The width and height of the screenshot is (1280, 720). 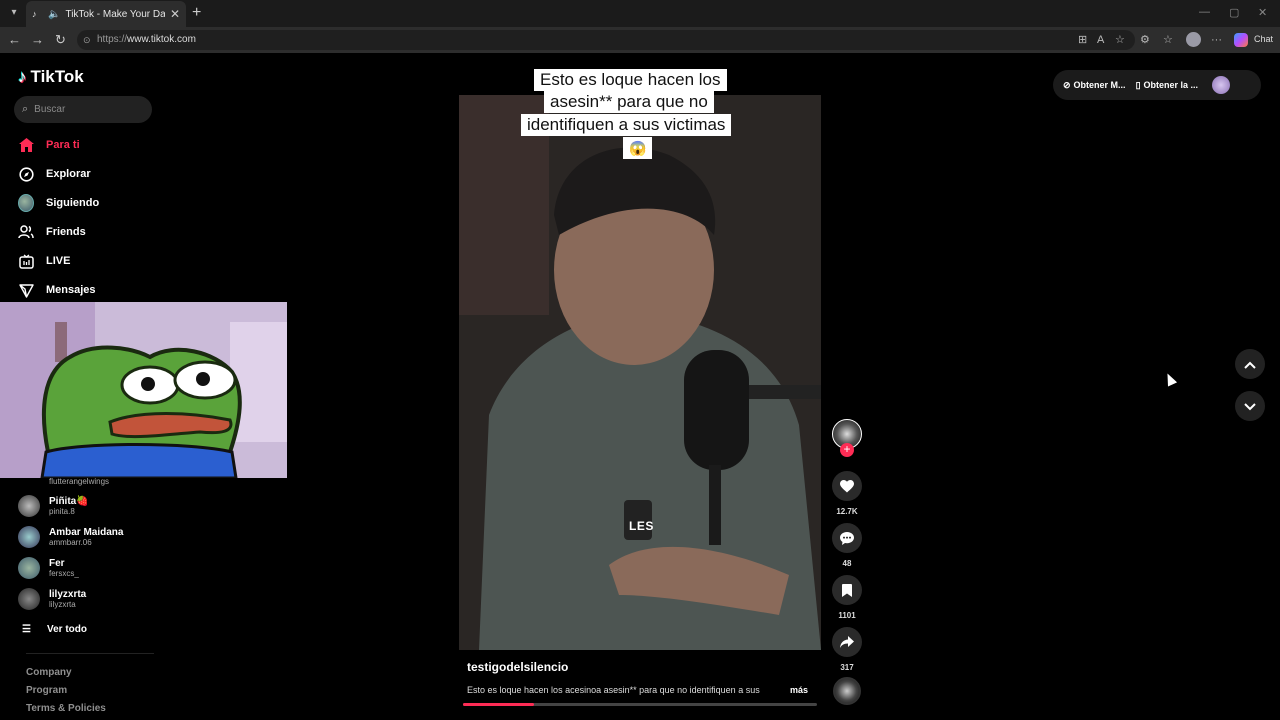 What do you see at coordinates (1234, 12) in the screenshot?
I see `maximize-icon: ▢` at bounding box center [1234, 12].